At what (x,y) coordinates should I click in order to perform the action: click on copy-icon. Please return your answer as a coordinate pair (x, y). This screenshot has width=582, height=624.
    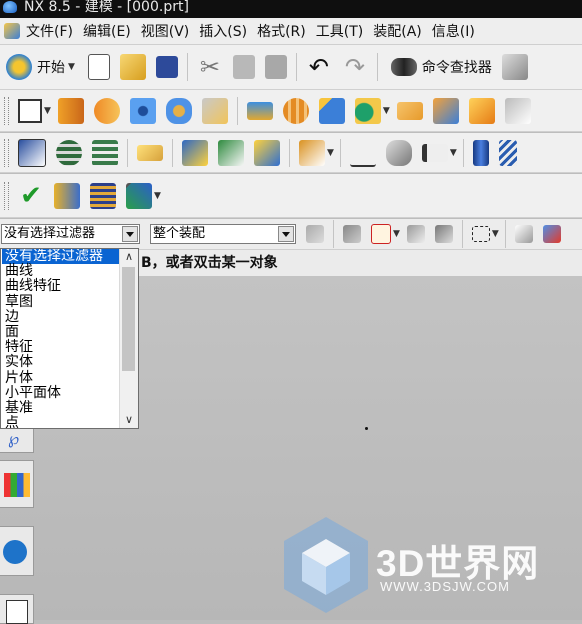
    Looking at the image, I should click on (243, 67).